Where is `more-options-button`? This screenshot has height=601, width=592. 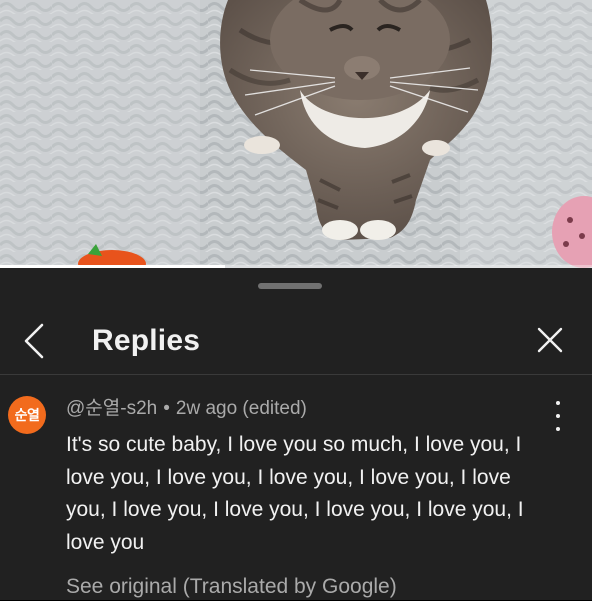 more-options-button is located at coordinates (558, 416).